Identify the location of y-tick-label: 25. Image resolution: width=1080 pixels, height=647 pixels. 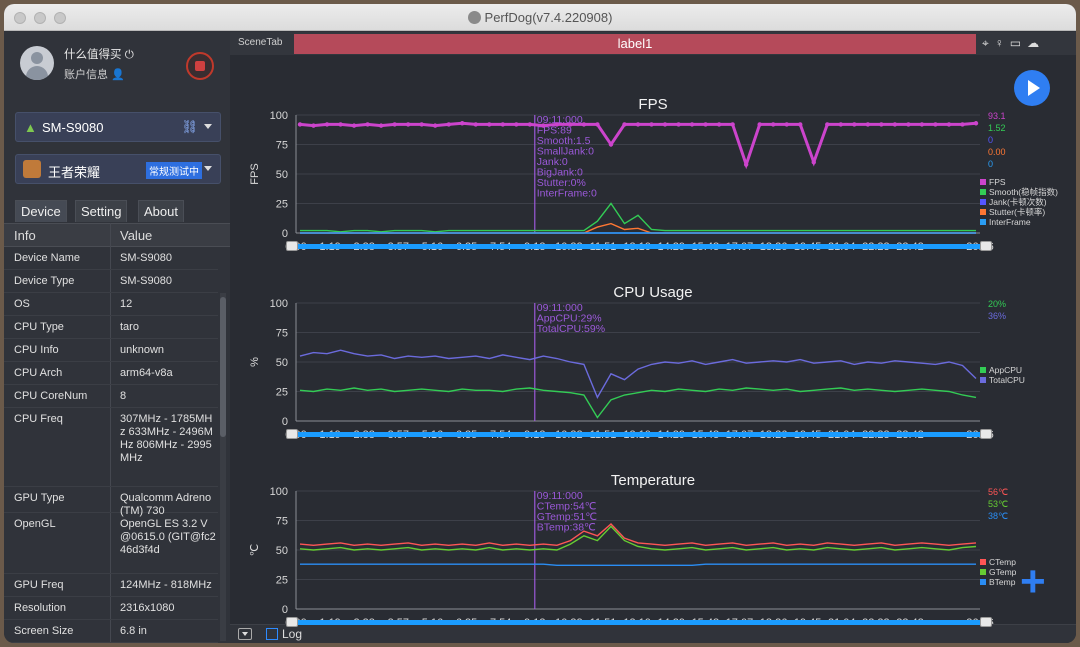
(282, 205).